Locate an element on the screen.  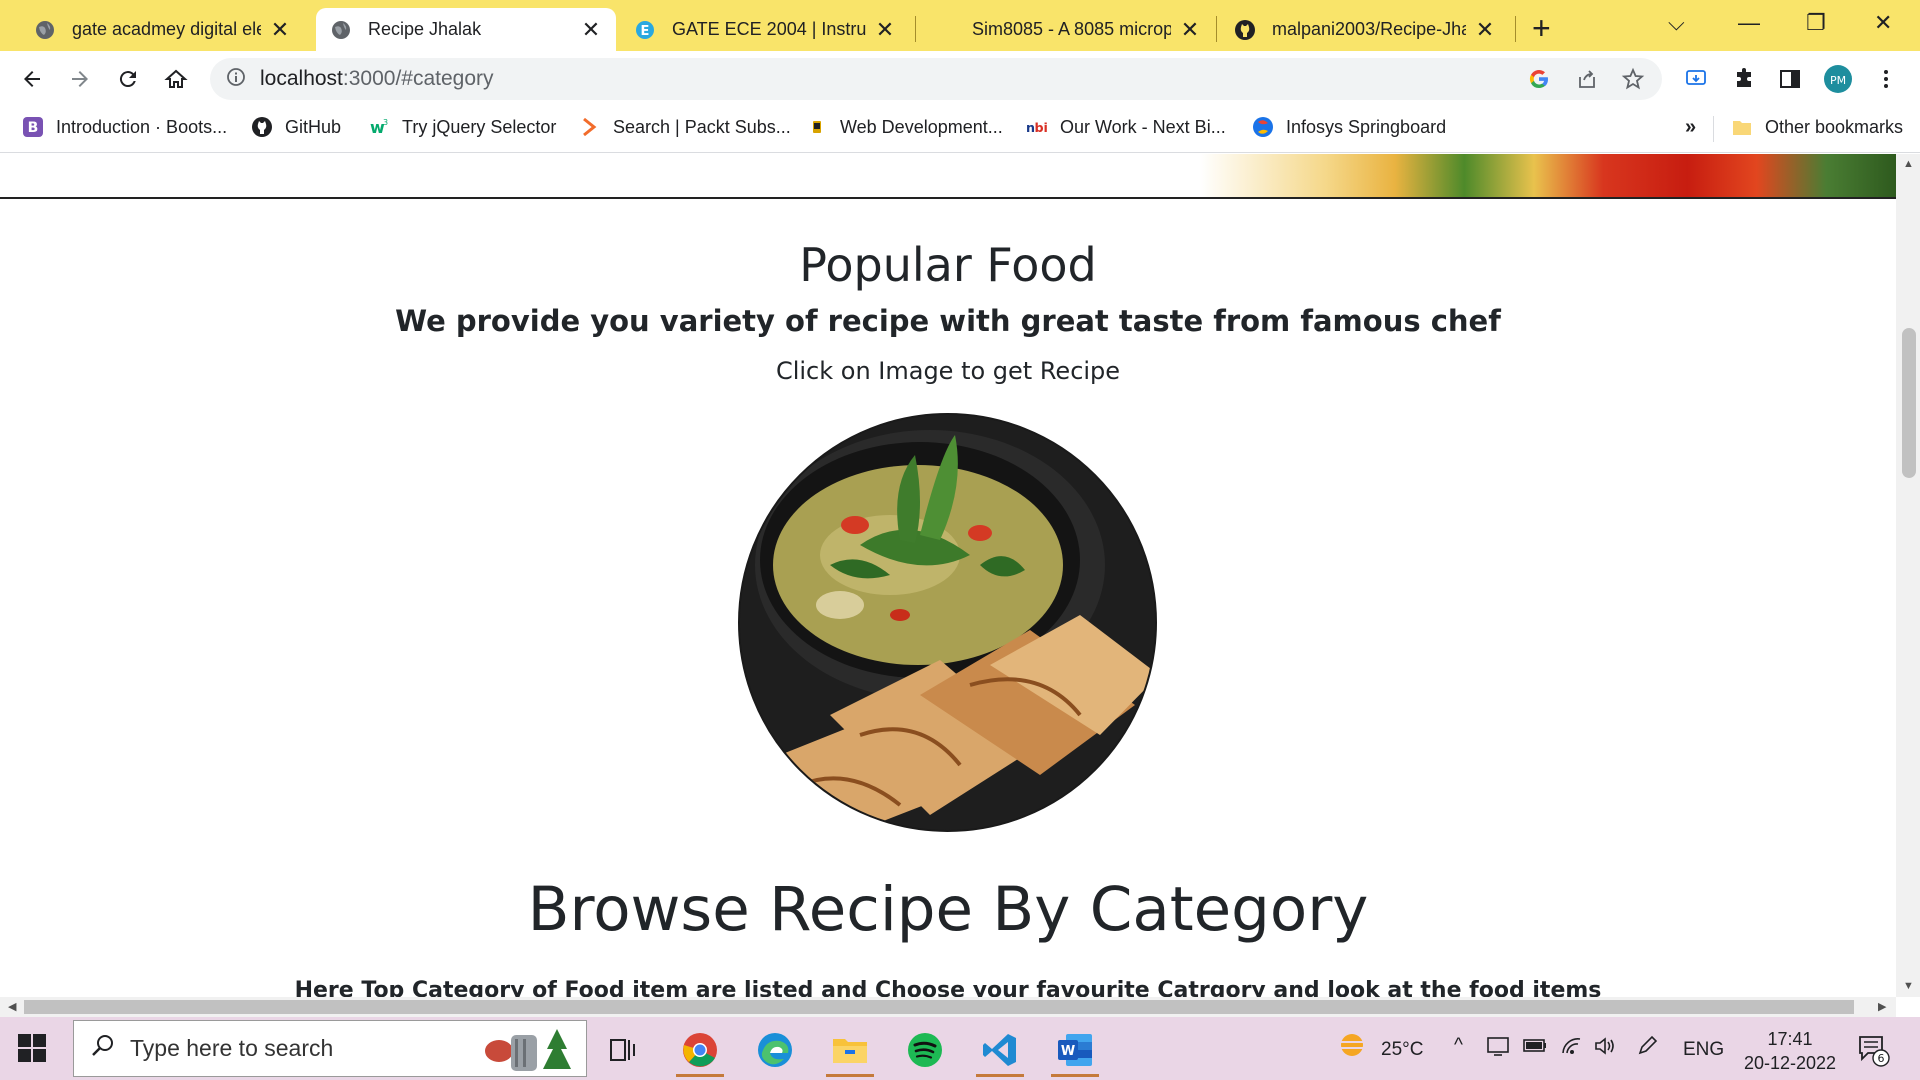
vertical-scrollbar: ▲ ▼ is located at coordinates (1908, 575).